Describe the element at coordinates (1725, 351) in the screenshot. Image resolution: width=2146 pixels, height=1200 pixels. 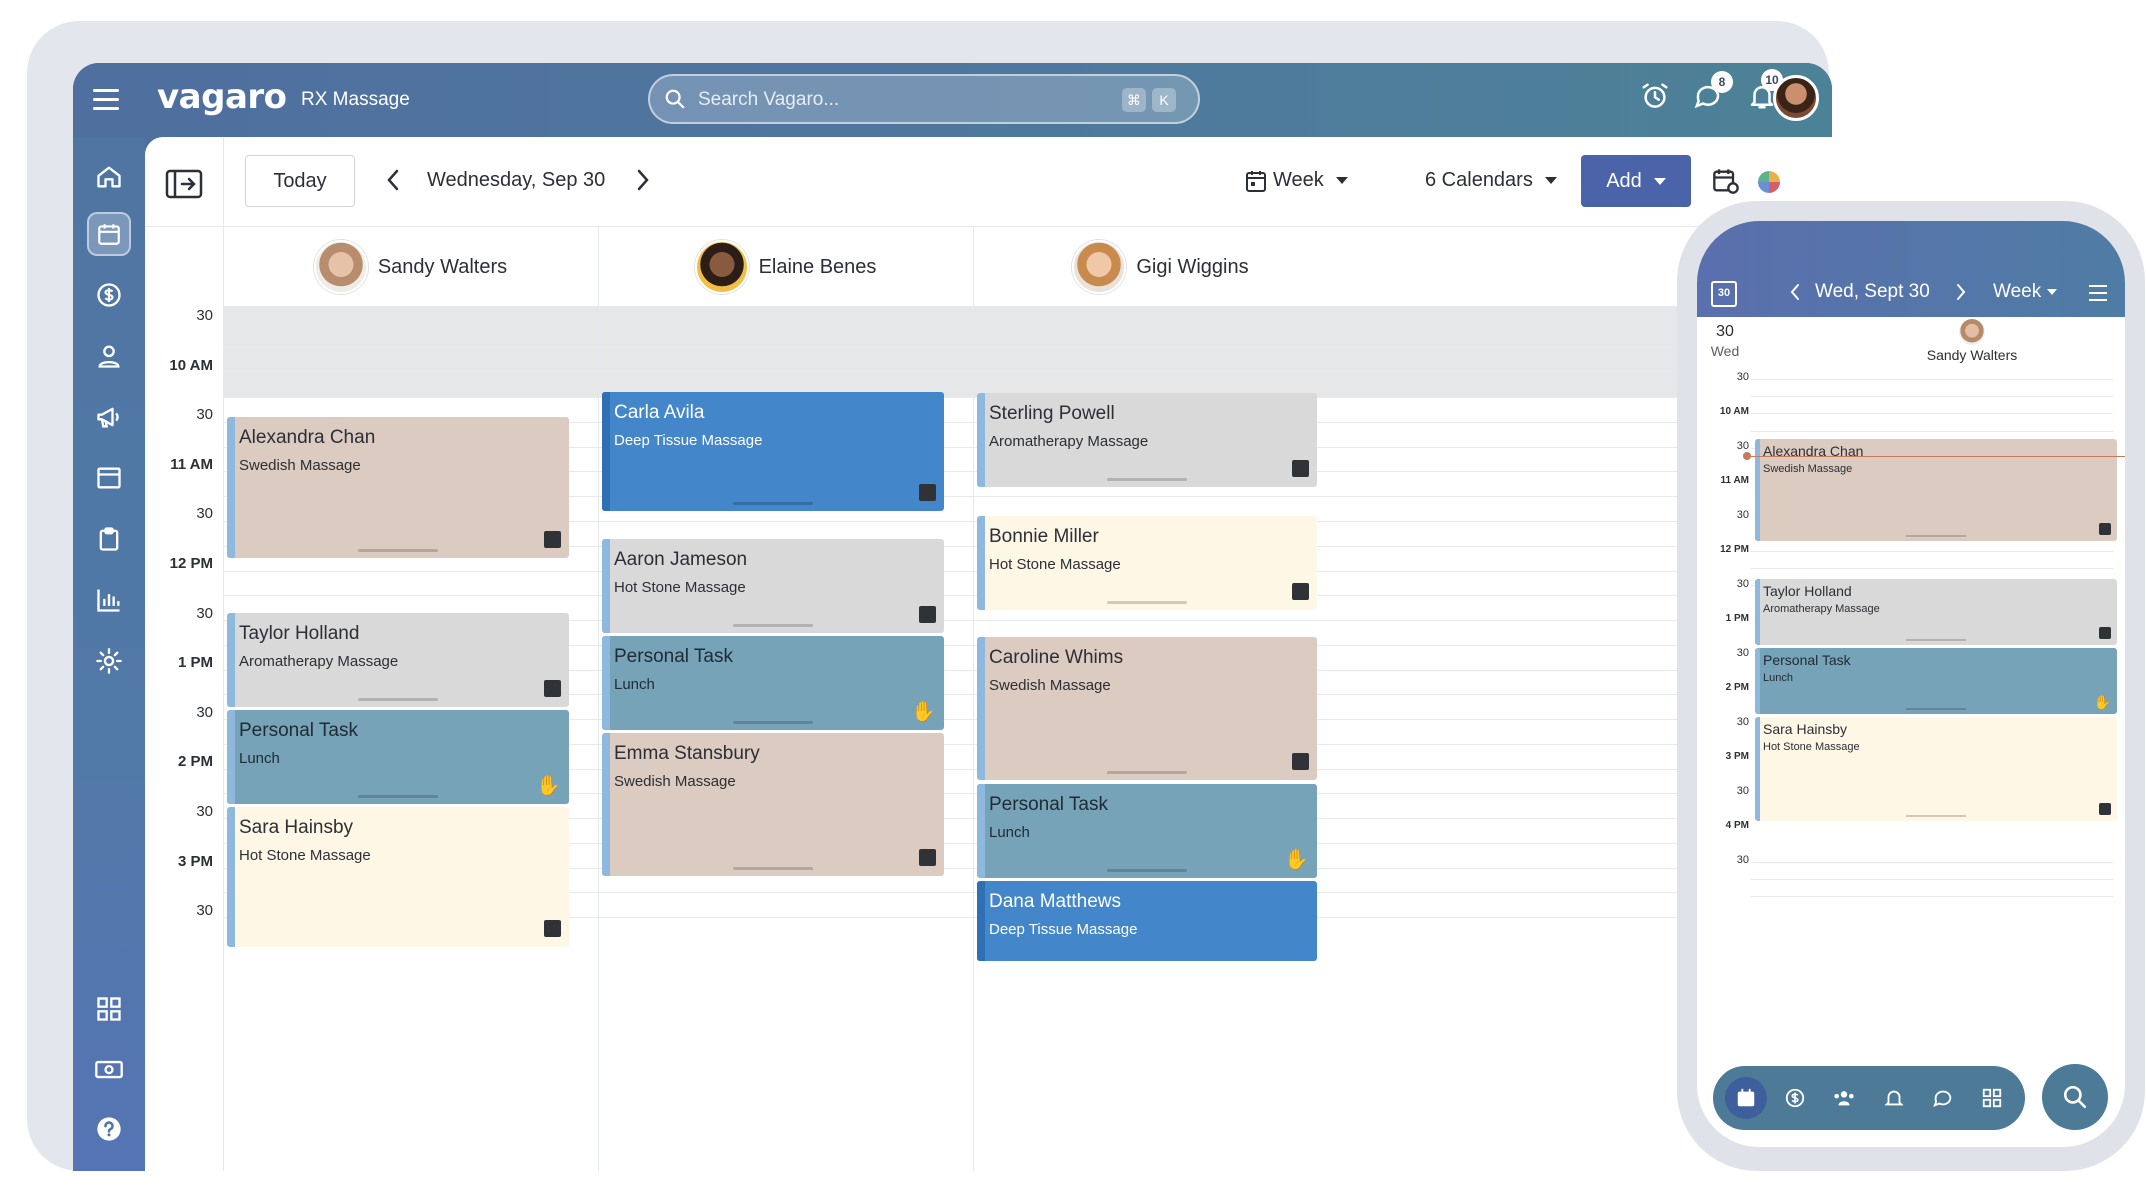
I see `day-name: Wed` at that location.